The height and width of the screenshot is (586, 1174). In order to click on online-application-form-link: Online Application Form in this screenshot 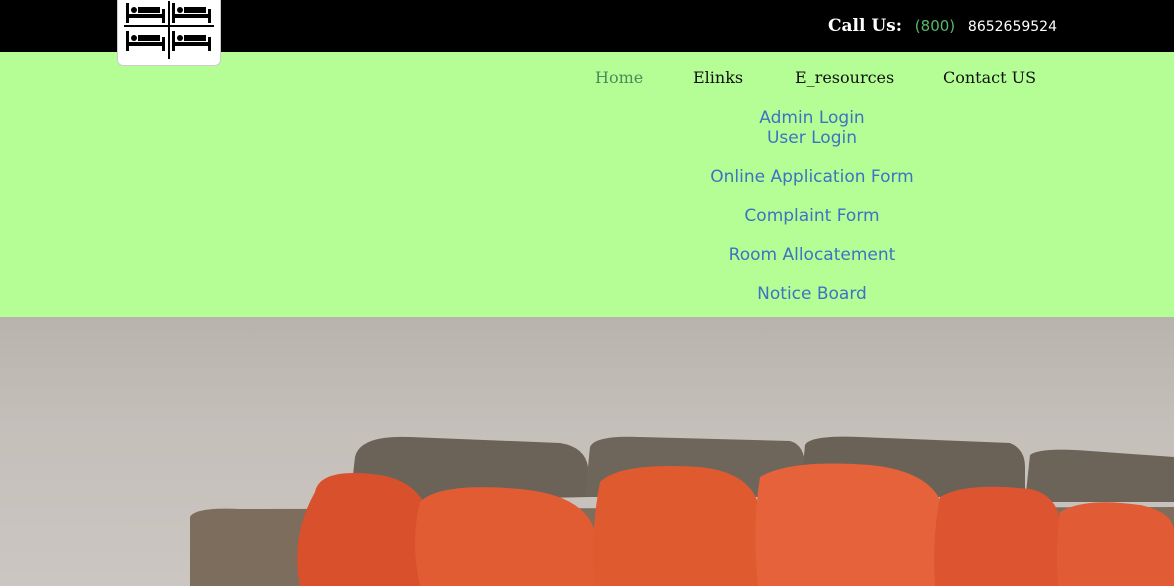, I will do `click(812, 177)`.